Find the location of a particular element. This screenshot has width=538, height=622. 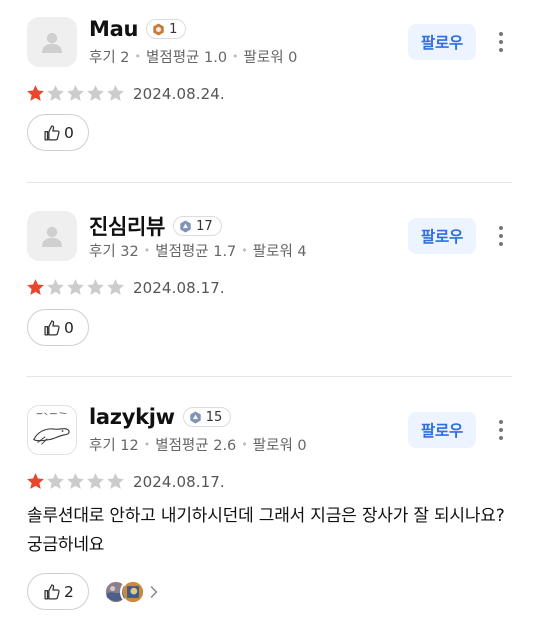

bronze-level-icon is located at coordinates (158, 29).